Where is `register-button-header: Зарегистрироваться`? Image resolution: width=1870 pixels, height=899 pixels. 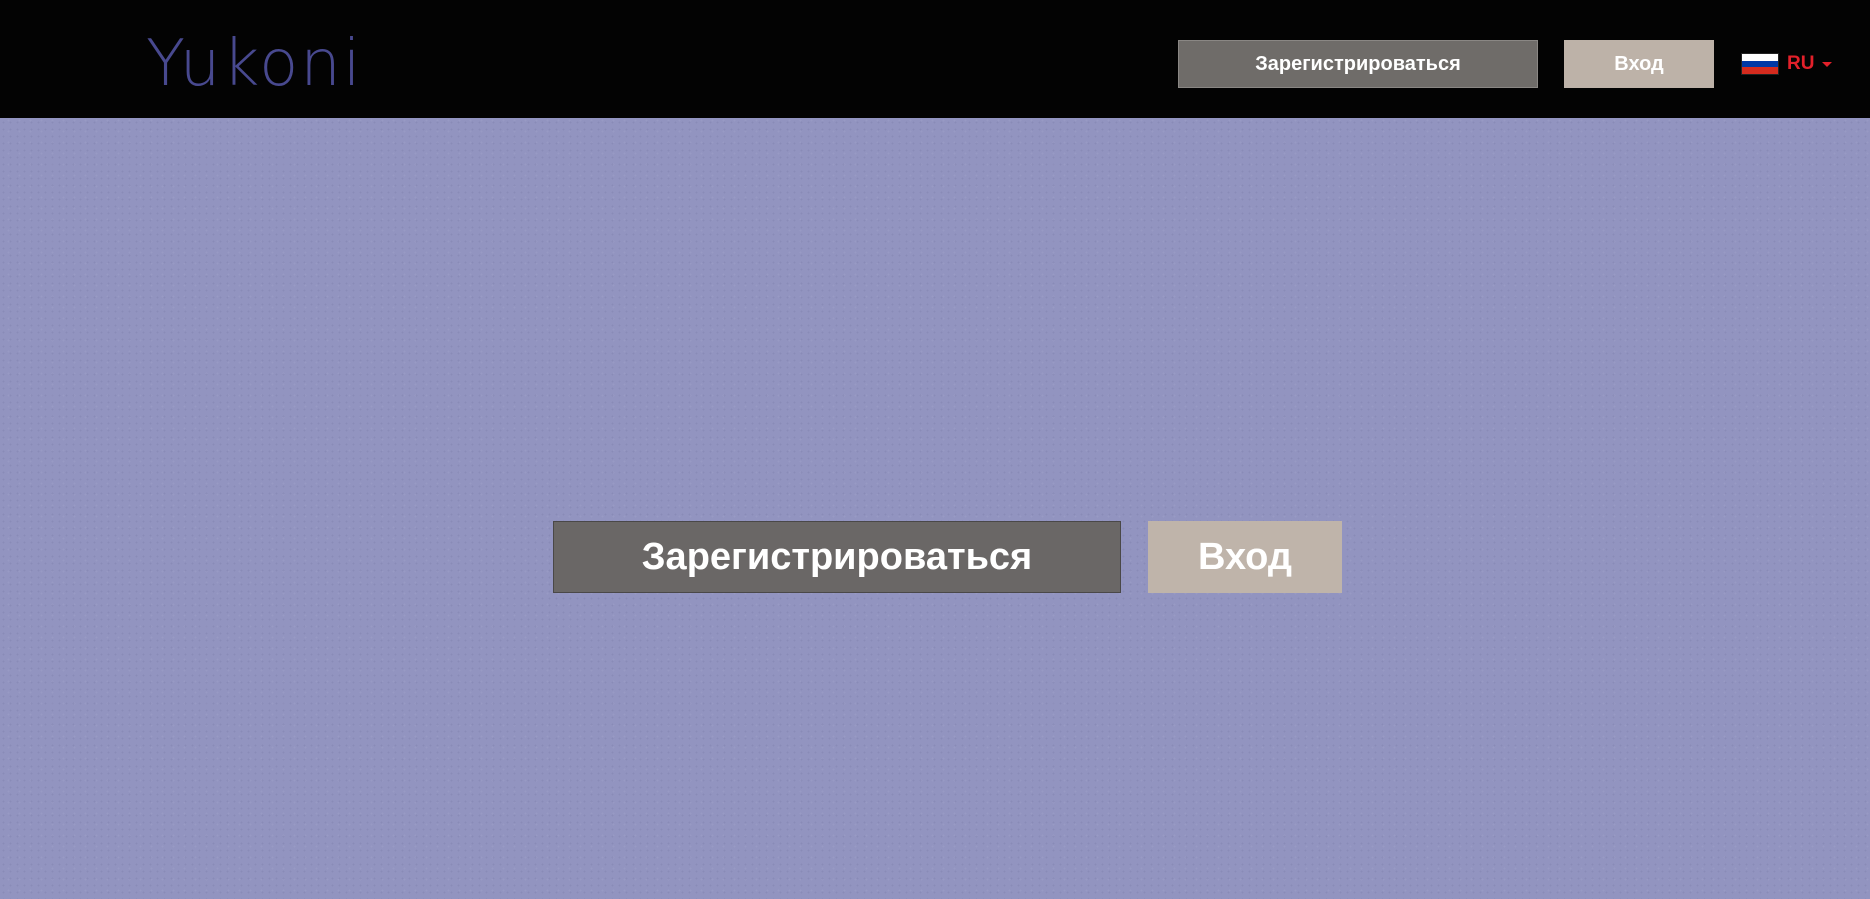
register-button-header: Зарегистрироваться is located at coordinates (1358, 64).